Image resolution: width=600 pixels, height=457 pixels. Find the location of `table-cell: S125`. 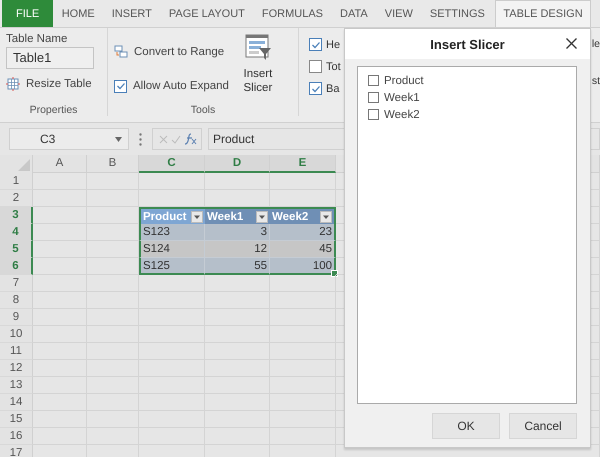

table-cell: S125 is located at coordinates (156, 266).